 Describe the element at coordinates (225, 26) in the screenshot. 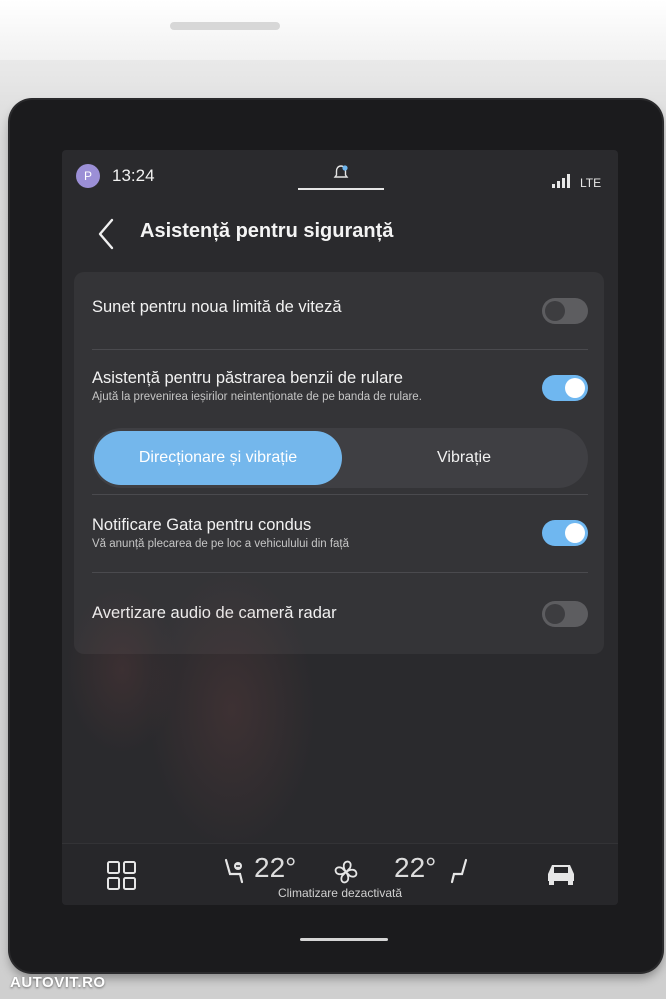

I see `air-vent` at that location.